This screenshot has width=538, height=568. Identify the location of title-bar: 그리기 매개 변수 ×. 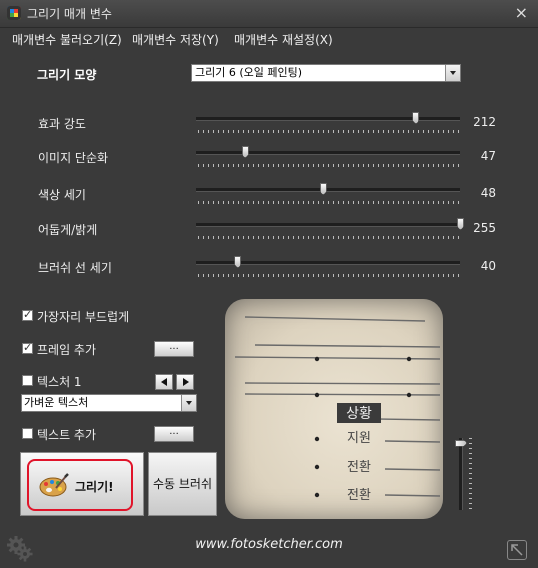
(269, 14).